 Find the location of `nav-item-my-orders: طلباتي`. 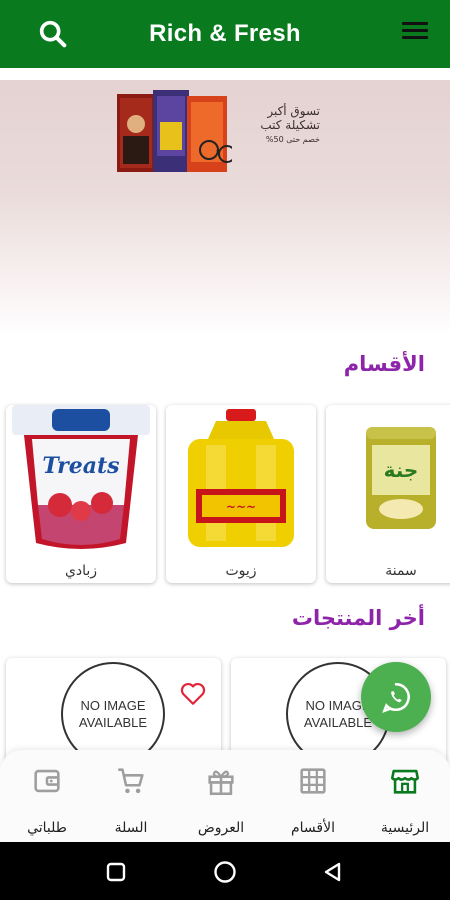

nav-item-my-orders: طلباتي is located at coordinates (47, 800).